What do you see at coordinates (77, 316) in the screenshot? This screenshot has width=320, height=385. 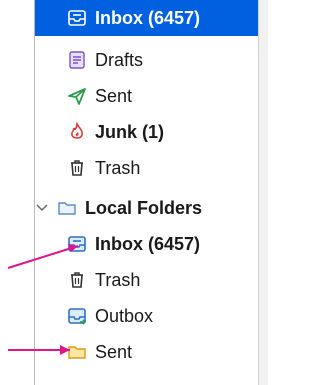 I see `outbox-icon` at bounding box center [77, 316].